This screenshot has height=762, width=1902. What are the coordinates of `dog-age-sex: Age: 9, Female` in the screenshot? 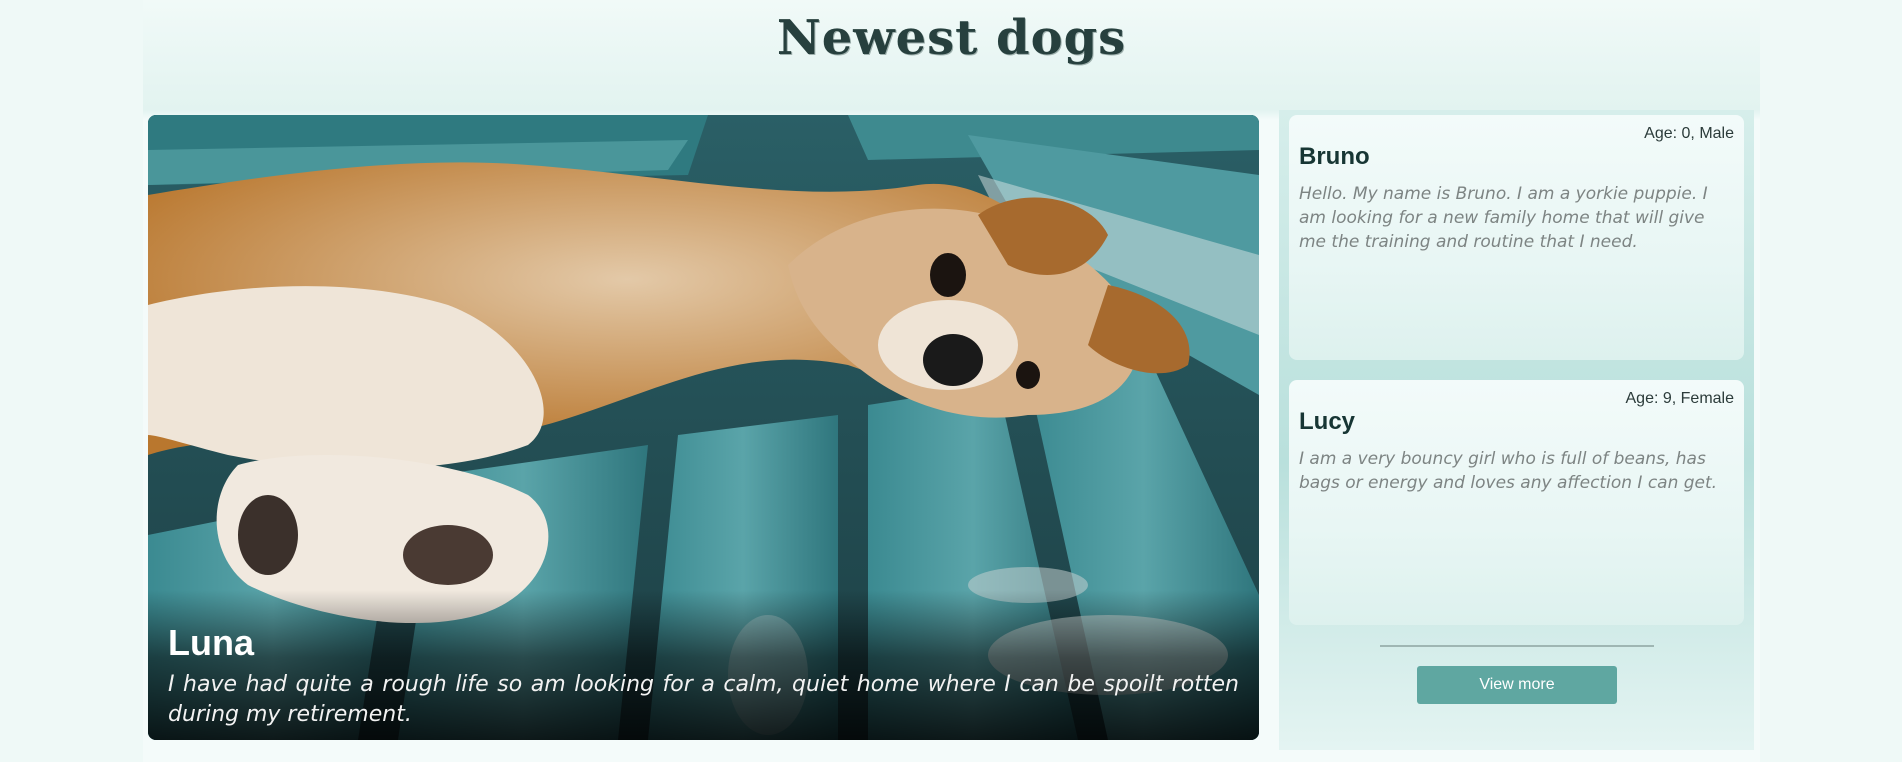 It's located at (1680, 398).